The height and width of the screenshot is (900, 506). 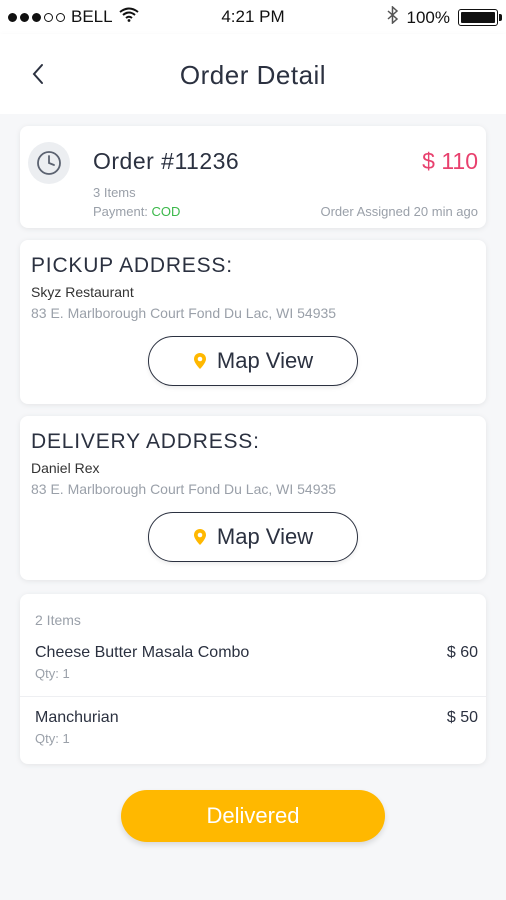 I want to click on pickup-title: PICKUP ADDRESS:, so click(x=132, y=265).